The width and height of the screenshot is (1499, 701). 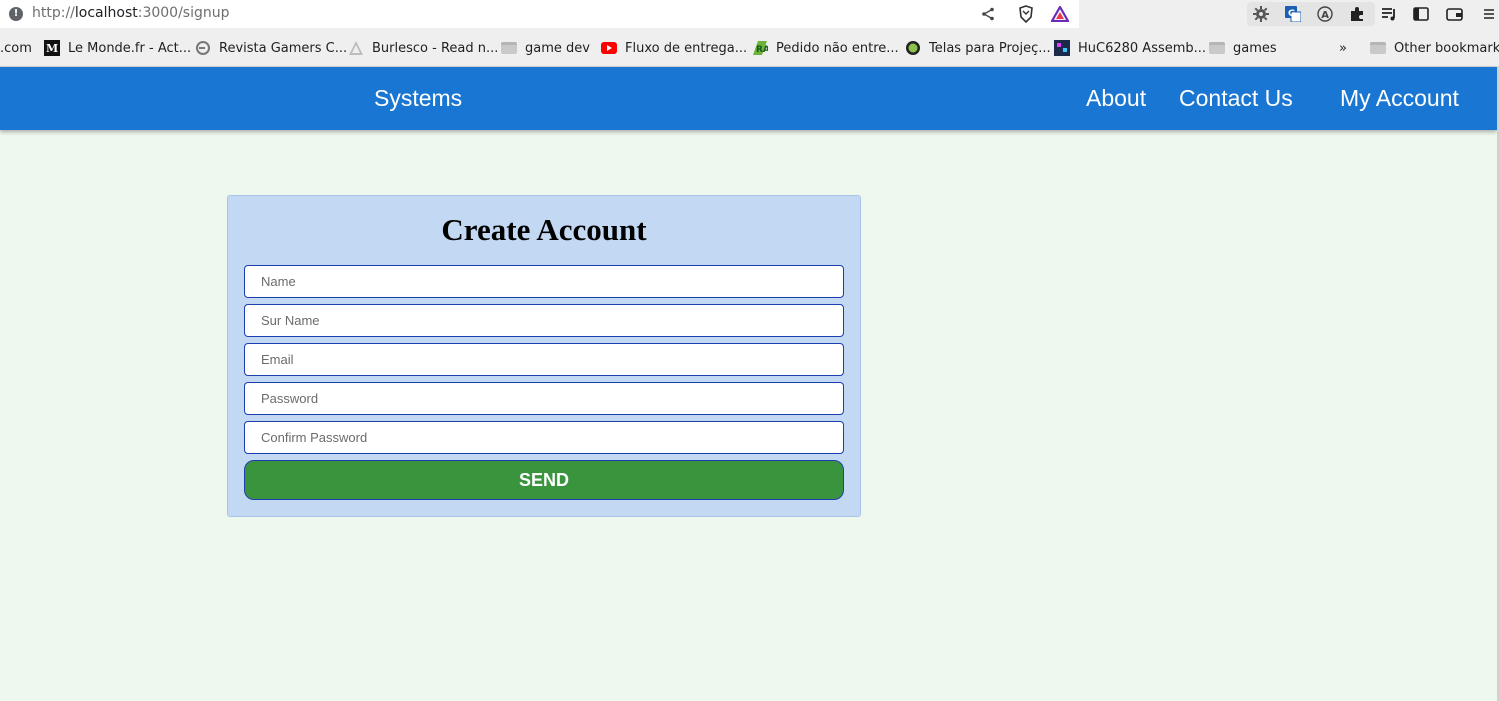 I want to click on bookmark-label: .com, so click(x=16, y=48).